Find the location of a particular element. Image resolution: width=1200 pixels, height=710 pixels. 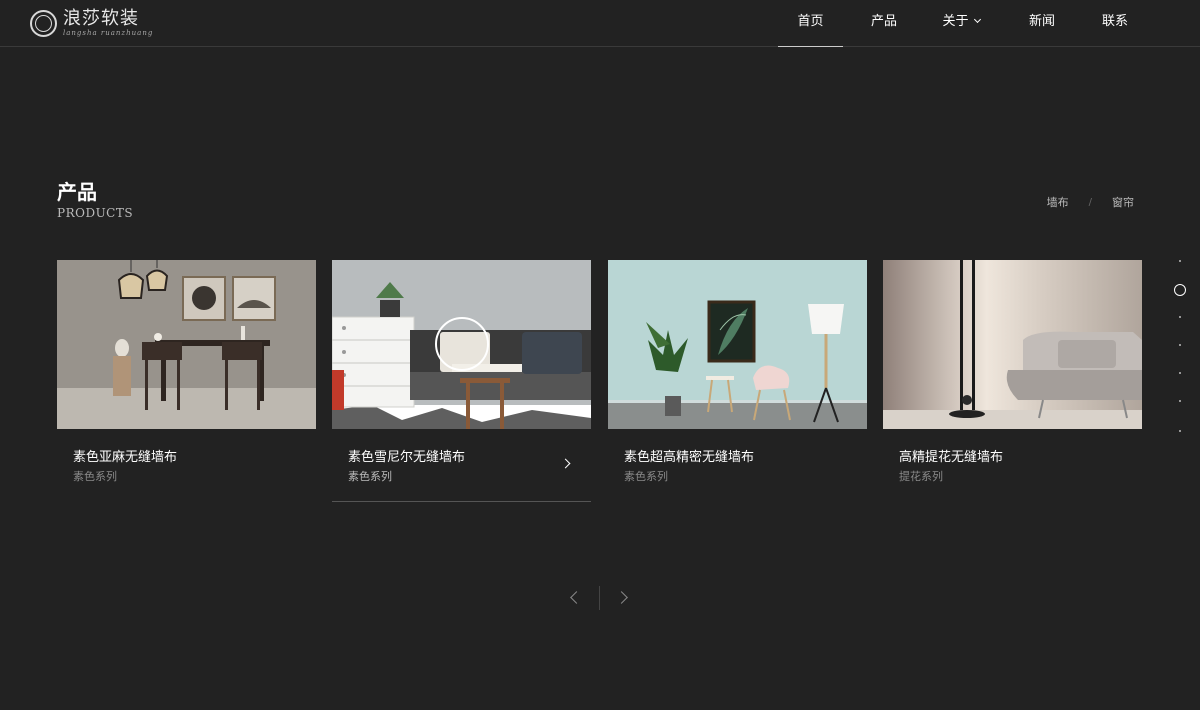

product-name: 素色亚麻无缝墙布 is located at coordinates (125, 457).